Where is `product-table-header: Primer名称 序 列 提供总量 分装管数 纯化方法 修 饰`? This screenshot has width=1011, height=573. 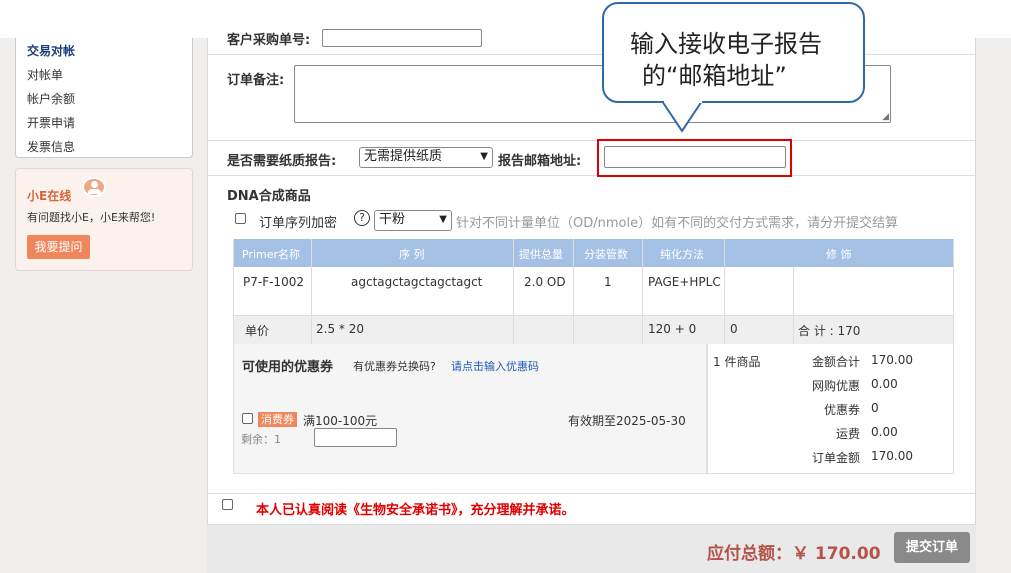
product-table-header: Primer名称 序 列 提供总量 分装管数 纯化方法 修 饰 is located at coordinates (593, 253).